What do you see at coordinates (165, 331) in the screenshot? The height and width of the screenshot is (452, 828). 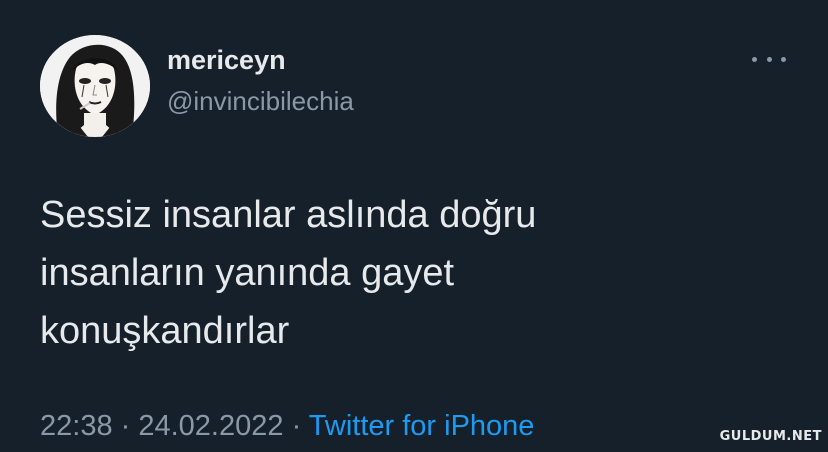 I see `tweet-line: konuşkandırlar` at bounding box center [165, 331].